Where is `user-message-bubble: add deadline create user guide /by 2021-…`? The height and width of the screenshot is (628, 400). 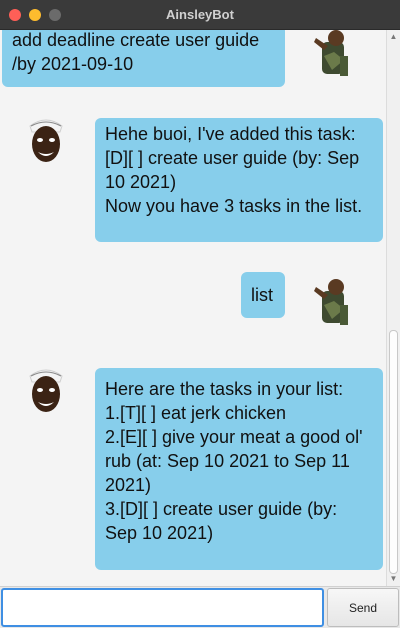
user-message-bubble: add deadline create user guide /by 2021-… is located at coordinates (143, 58).